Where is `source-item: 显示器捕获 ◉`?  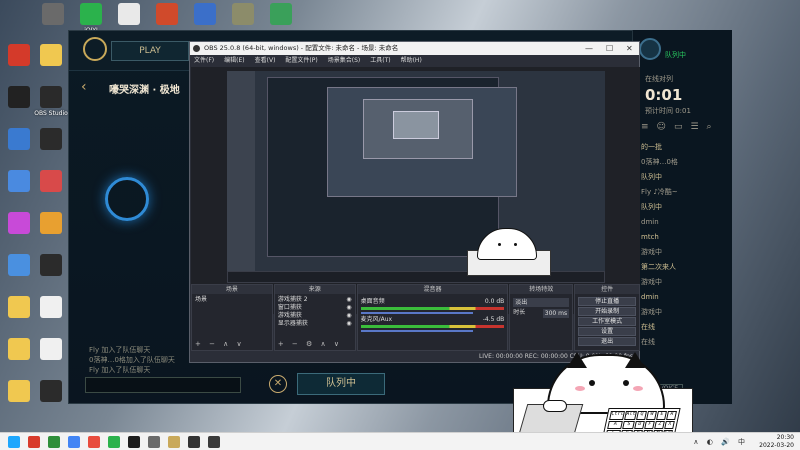
source-item: 显示器捕获 ◉ is located at coordinates (315, 324).